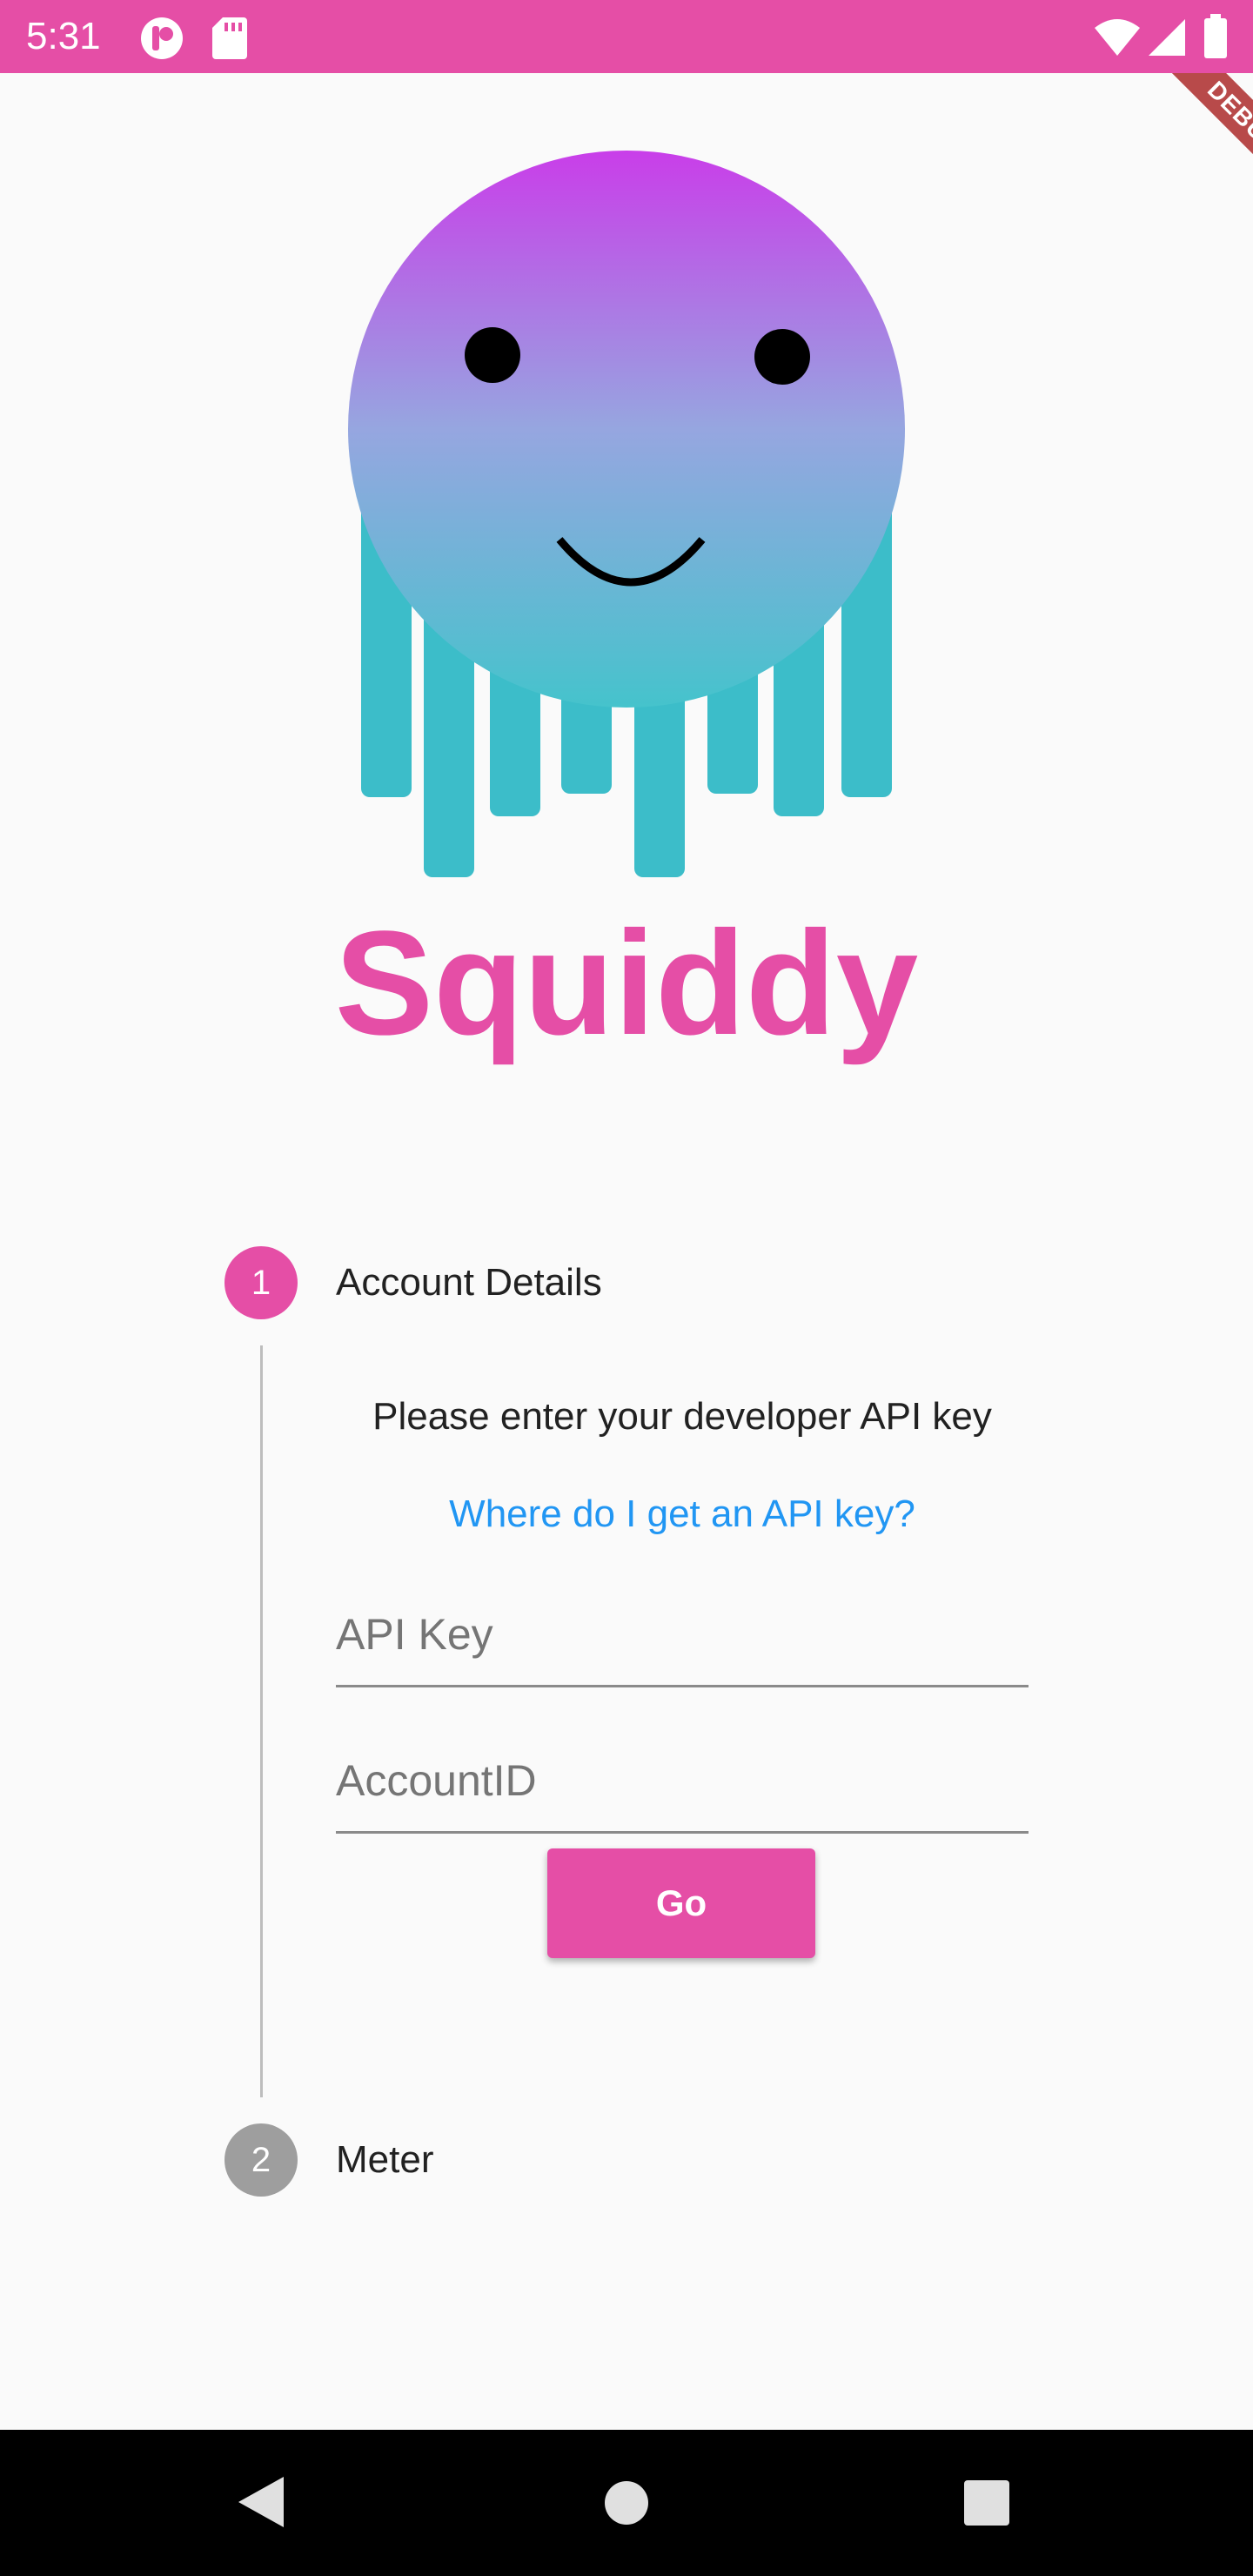  I want to click on home-icon, so click(626, 2503).